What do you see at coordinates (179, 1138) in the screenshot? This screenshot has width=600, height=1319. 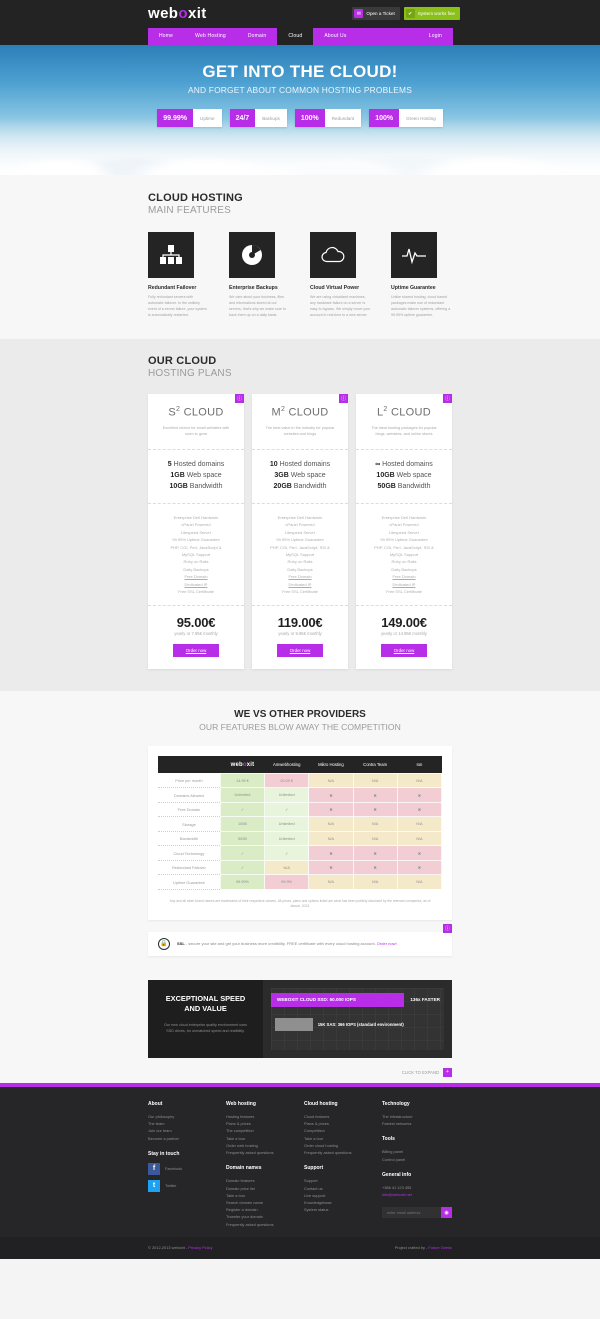 I see `footer-link: Become a partner` at bounding box center [179, 1138].